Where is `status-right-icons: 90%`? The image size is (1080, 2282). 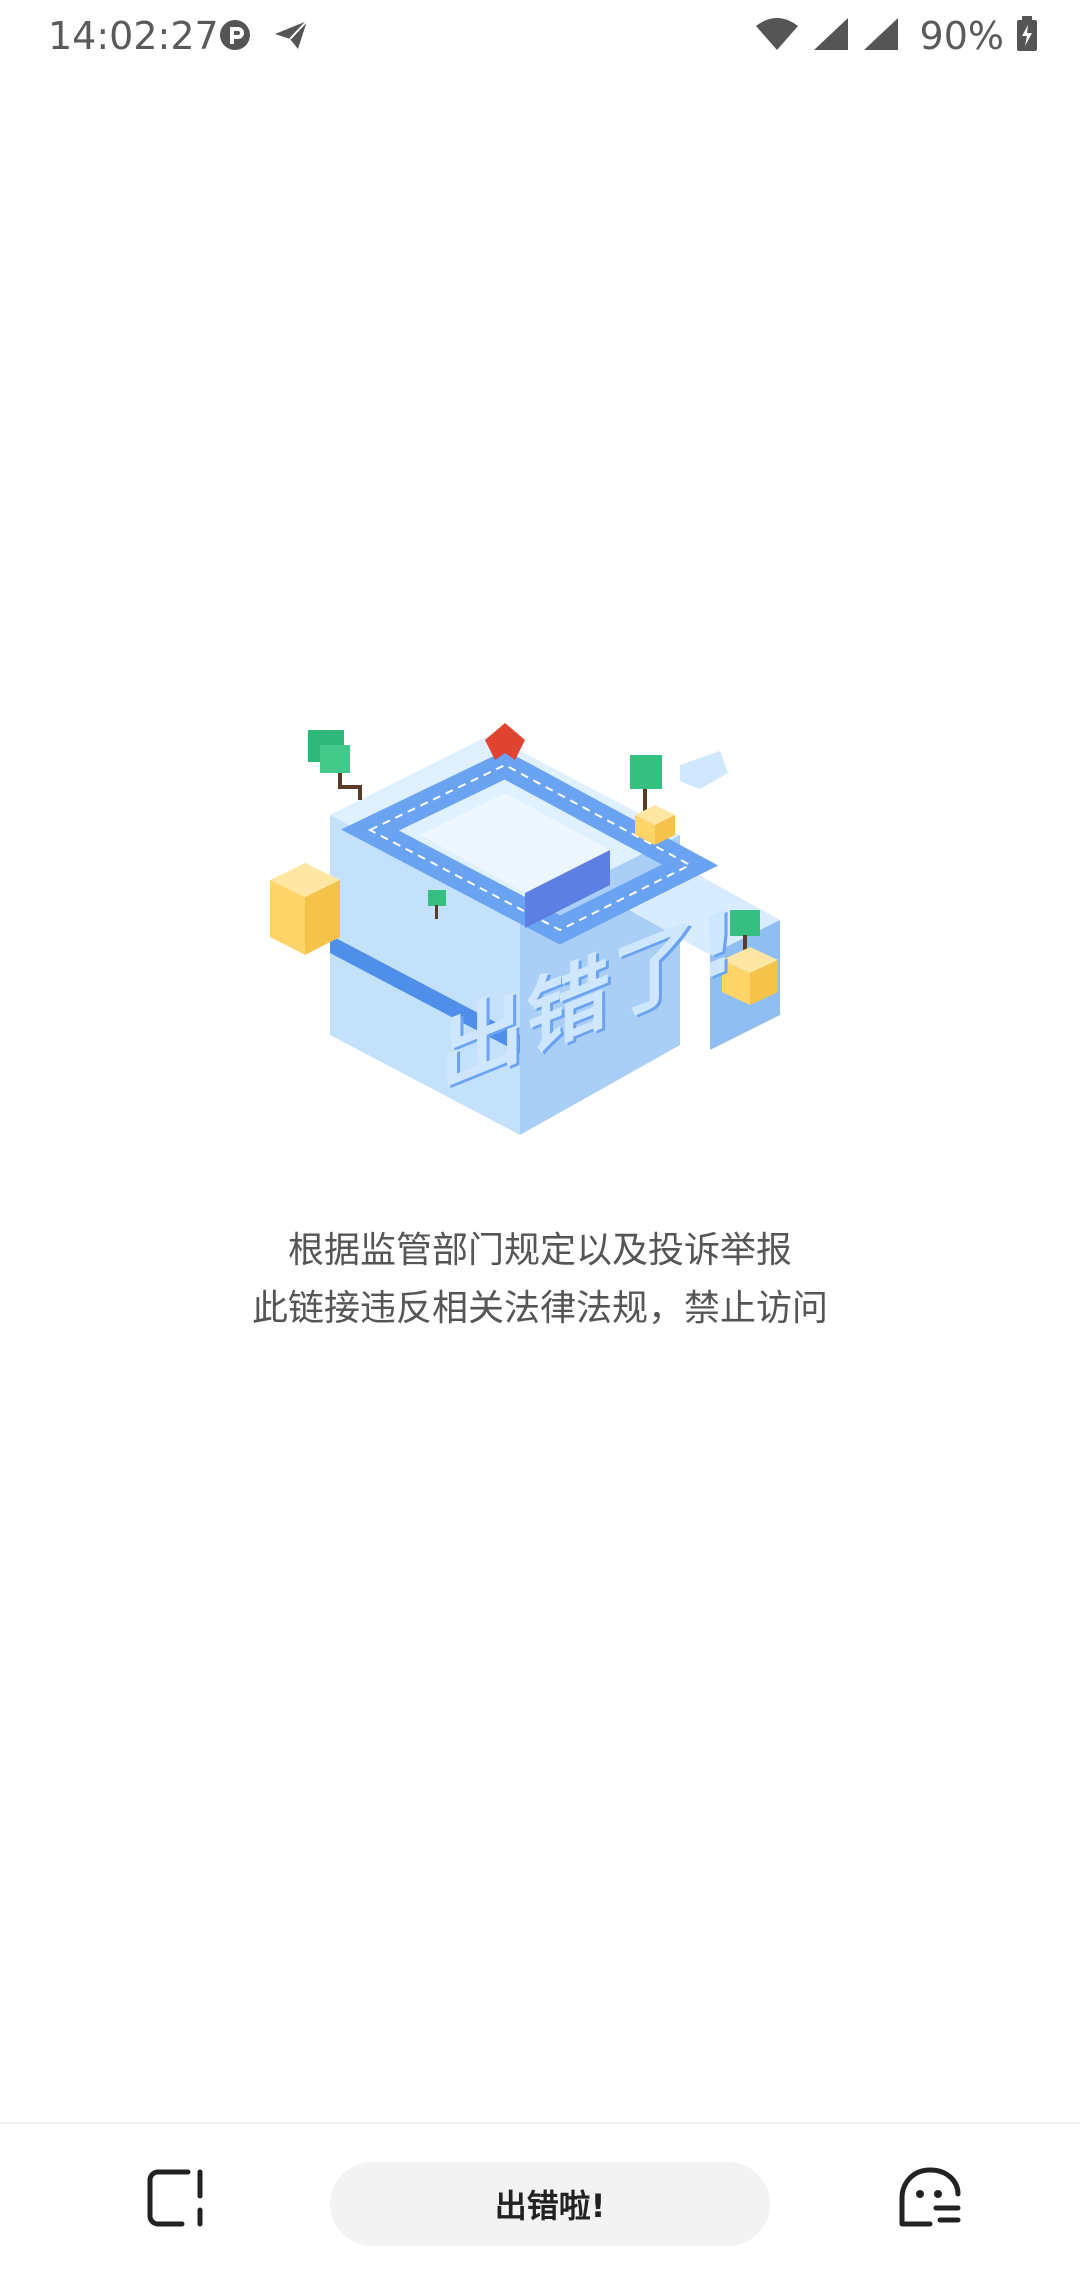 status-right-icons: 90% is located at coordinates (896, 36).